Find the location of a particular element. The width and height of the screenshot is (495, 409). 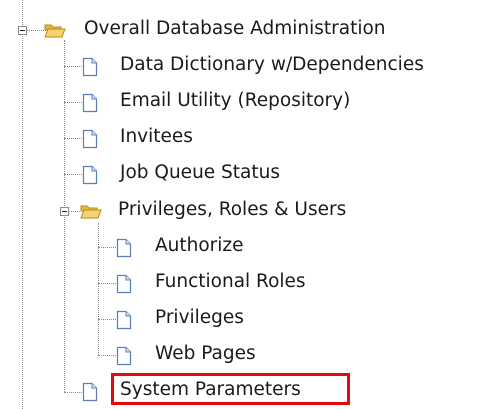

tree-line-outer is located at coordinates (22, 204).